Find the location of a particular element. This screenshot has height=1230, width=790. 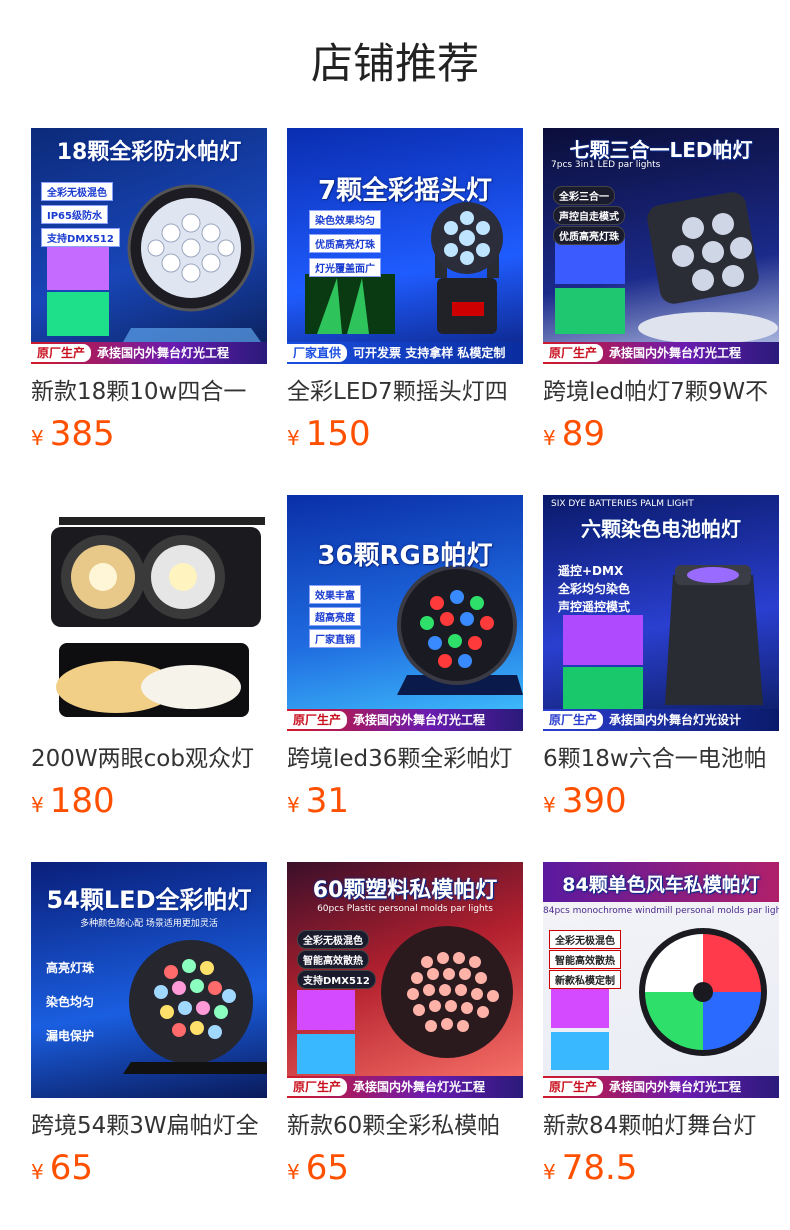

image-headline: 60颗塑料私模帕灯 is located at coordinates (405, 890).